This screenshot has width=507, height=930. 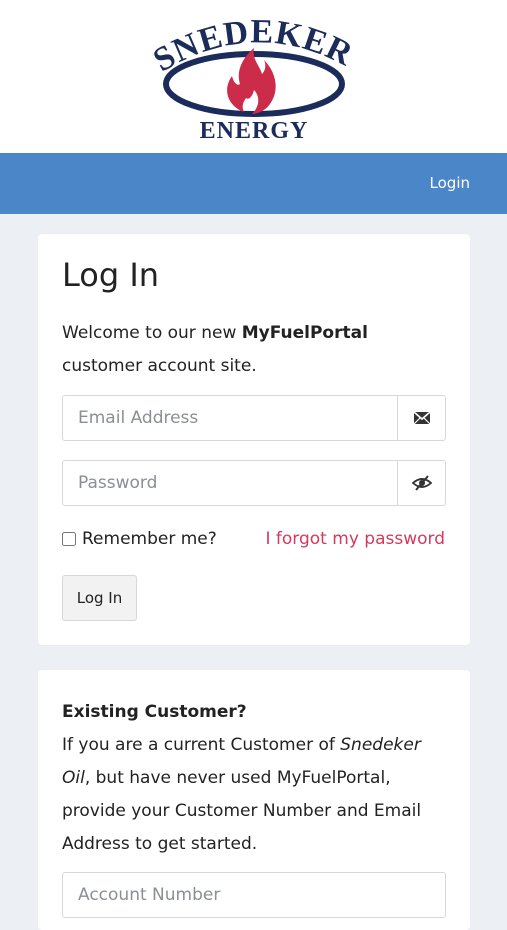 What do you see at coordinates (450, 183) in the screenshot?
I see `nav-login-link: Login` at bounding box center [450, 183].